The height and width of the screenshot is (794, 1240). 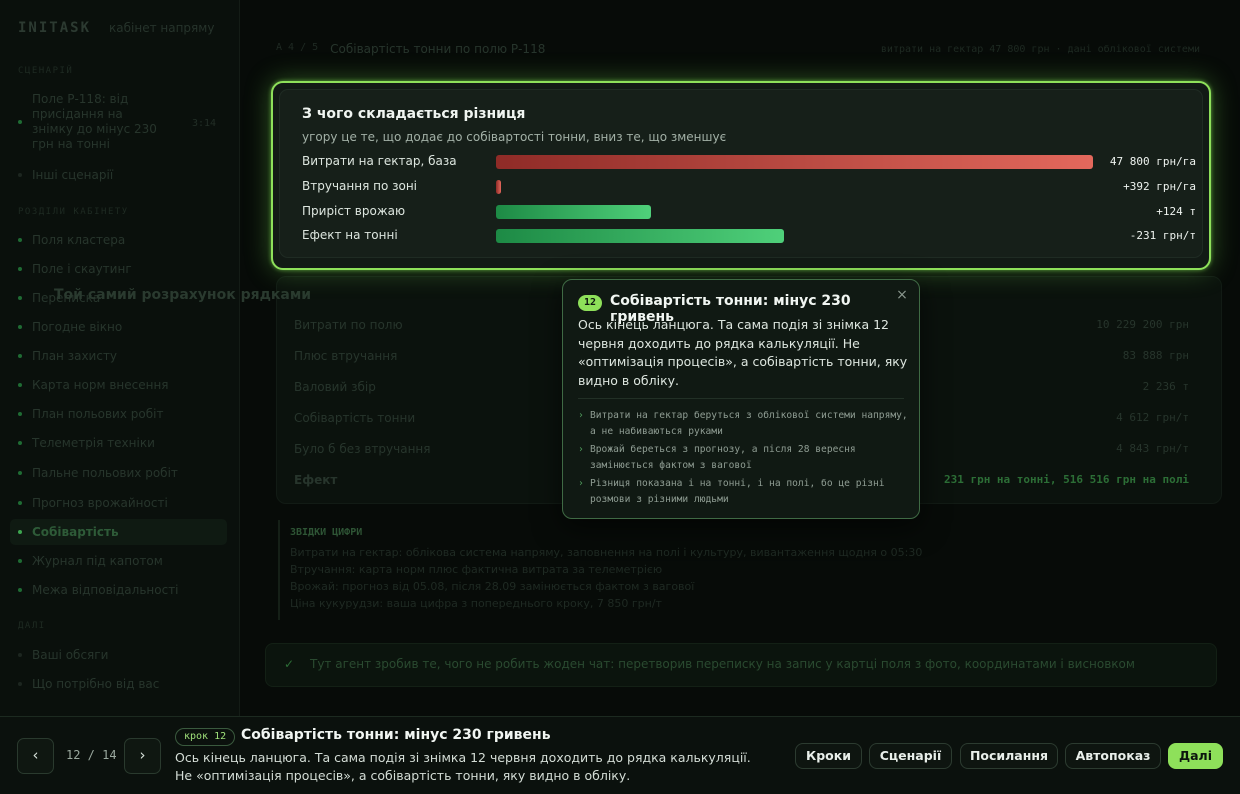 I want to click on sidebar-item: План захисту, so click(x=122, y=356).